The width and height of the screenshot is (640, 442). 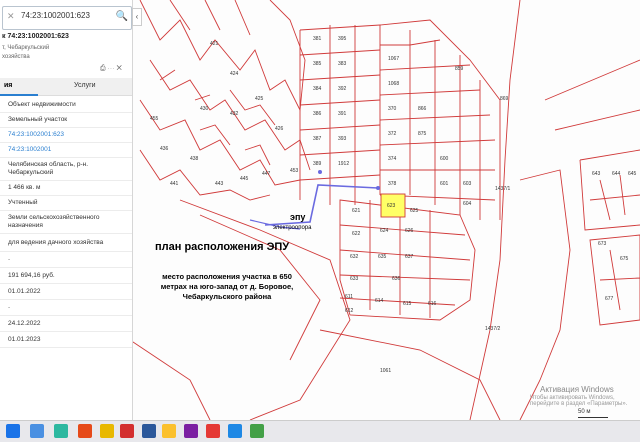 I want to click on search-input: 74:23:1002001:623, so click(x=55, y=15).